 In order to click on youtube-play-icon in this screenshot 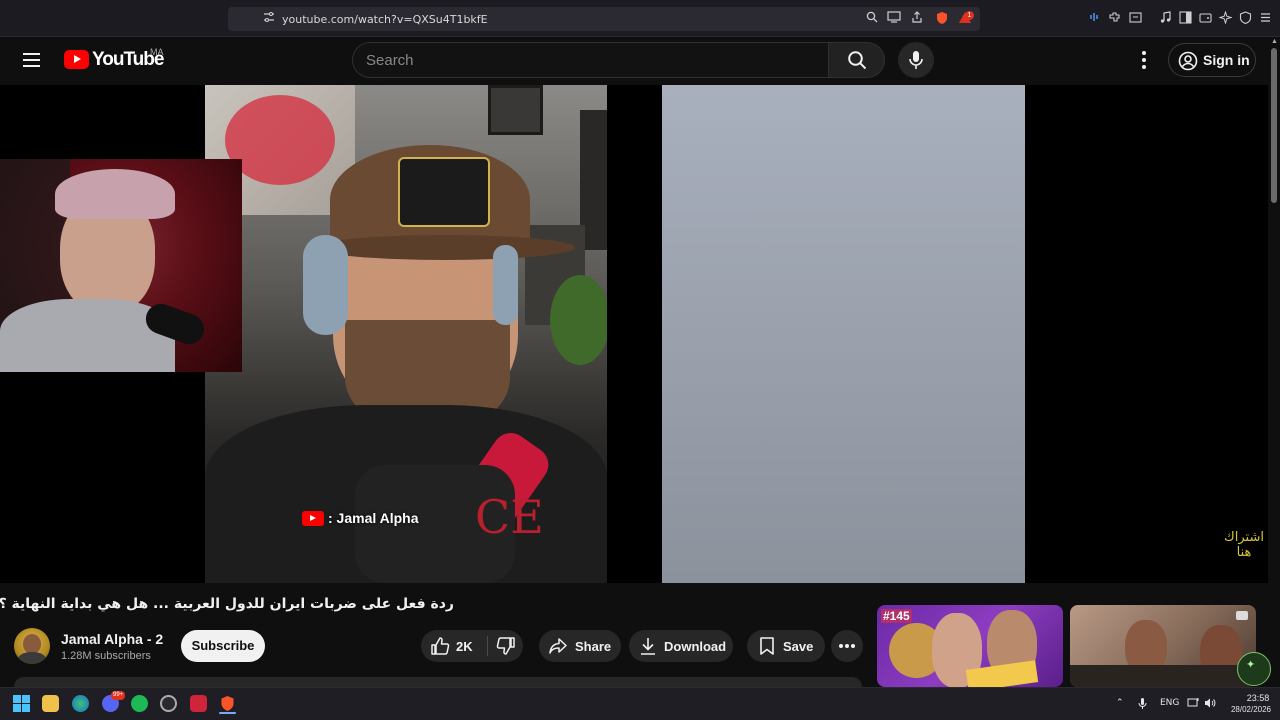, I will do `click(76, 59)`.